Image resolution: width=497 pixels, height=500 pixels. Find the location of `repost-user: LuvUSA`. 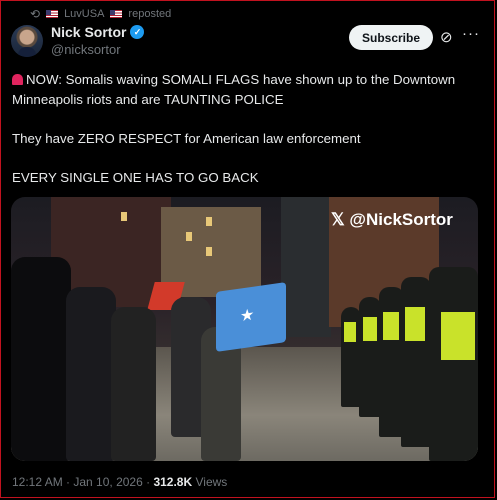

repost-user: LuvUSA is located at coordinates (84, 14).